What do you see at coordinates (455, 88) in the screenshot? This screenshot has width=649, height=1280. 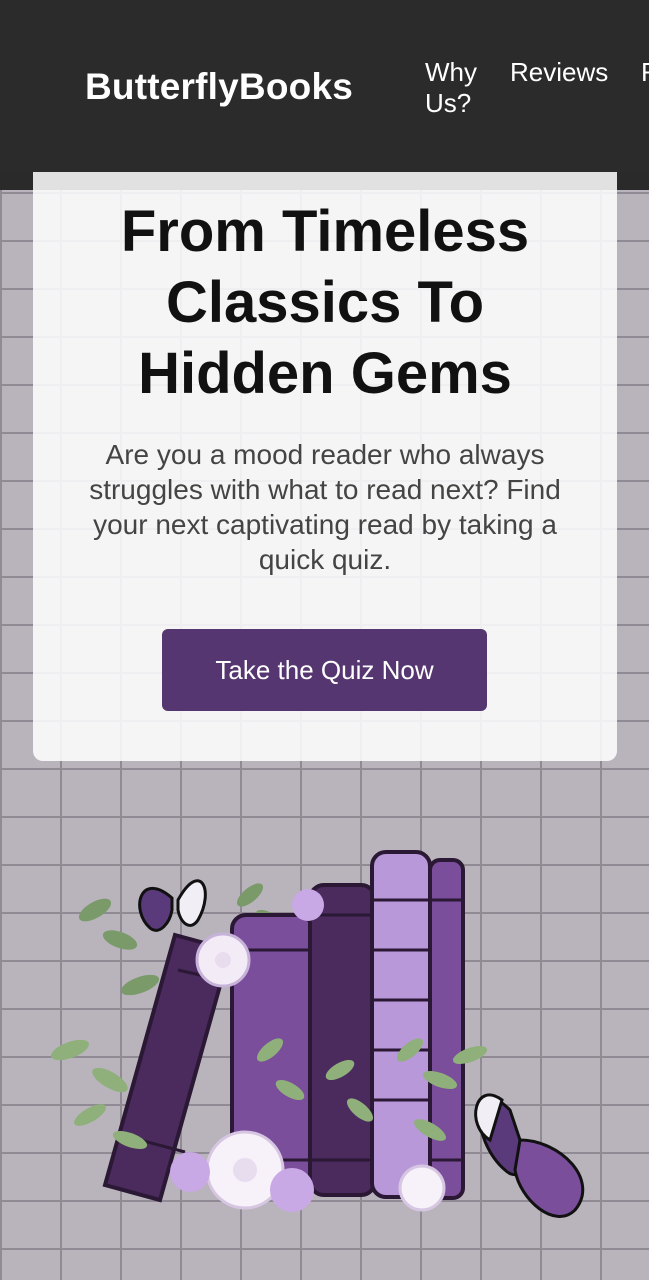 I see `nav-link-why-us: Why Us?` at bounding box center [455, 88].